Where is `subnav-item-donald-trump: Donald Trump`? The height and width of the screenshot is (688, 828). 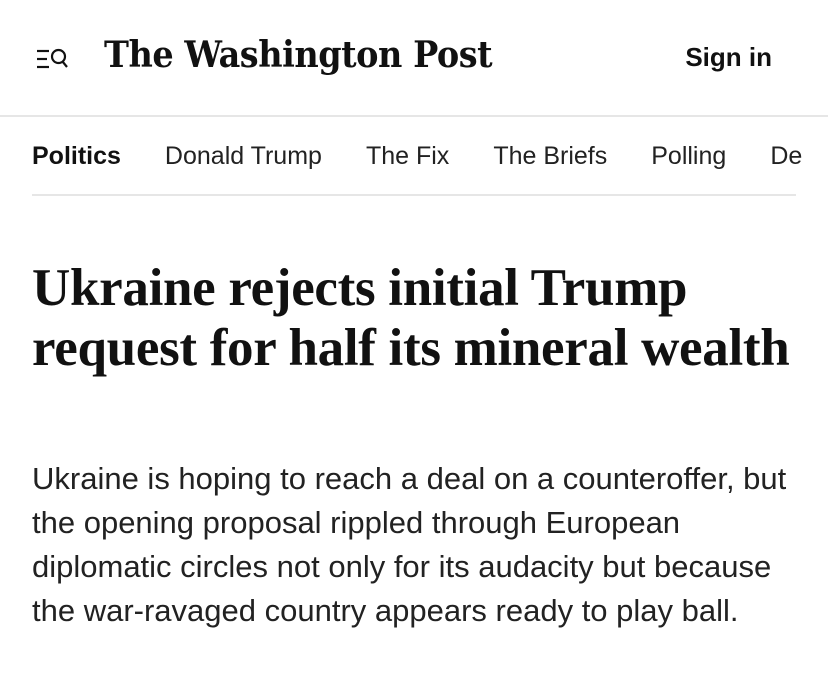
subnav-item-donald-trump: Donald Trump is located at coordinates (243, 156).